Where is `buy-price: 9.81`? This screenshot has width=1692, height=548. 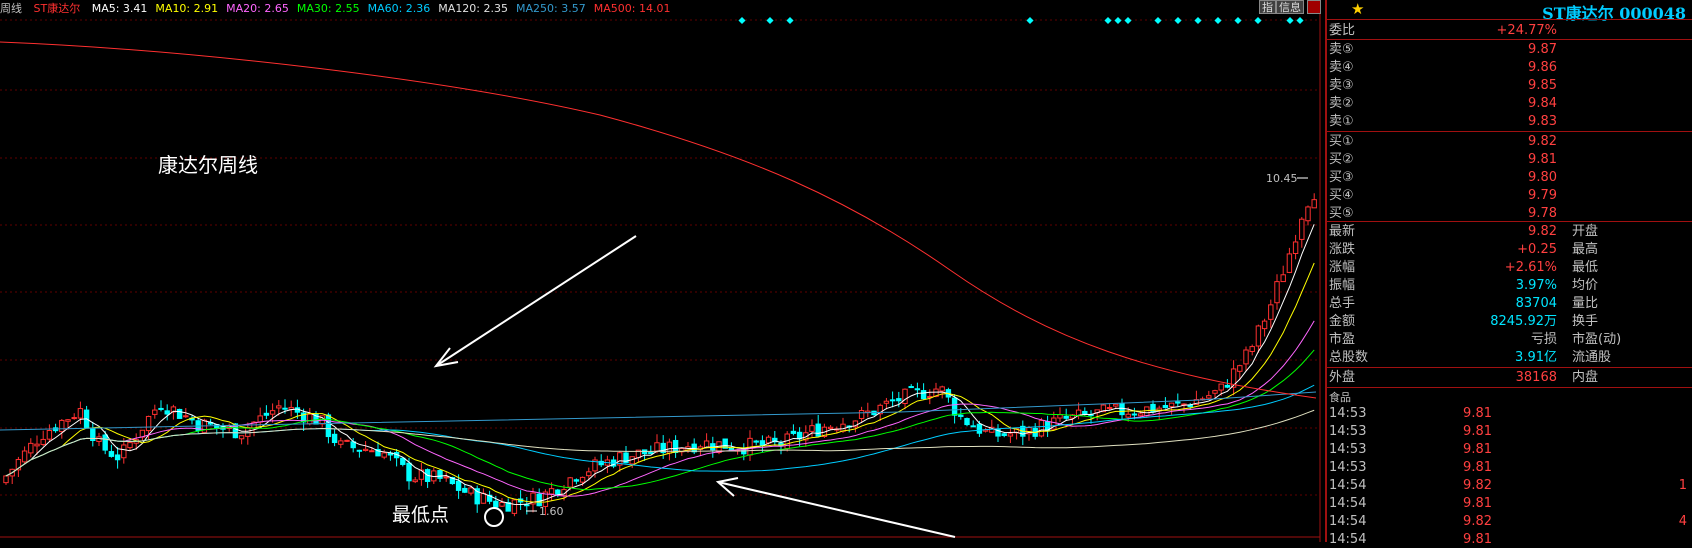 buy-price: 9.81 is located at coordinates (1542, 159).